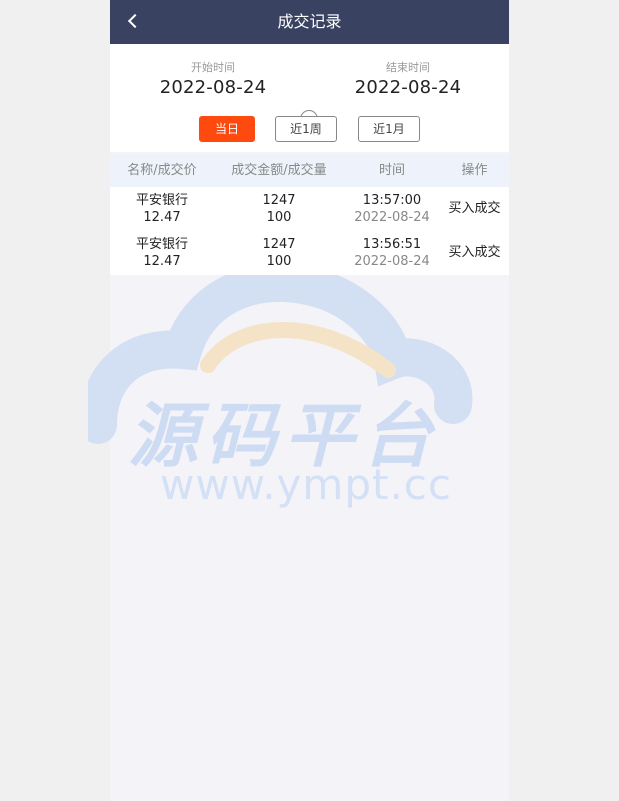  What do you see at coordinates (279, 170) in the screenshot?
I see `column-header-amount-volume: 成交金额/成交量` at bounding box center [279, 170].